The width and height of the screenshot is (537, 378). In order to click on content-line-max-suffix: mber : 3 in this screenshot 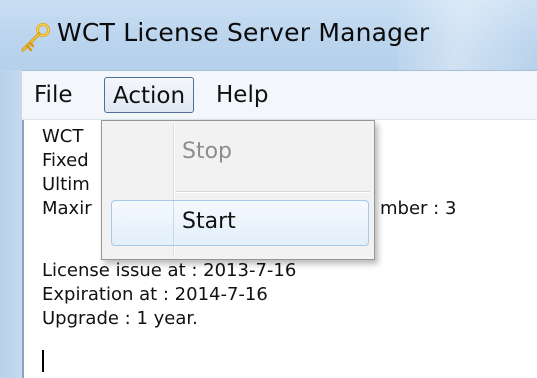, I will do `click(418, 208)`.